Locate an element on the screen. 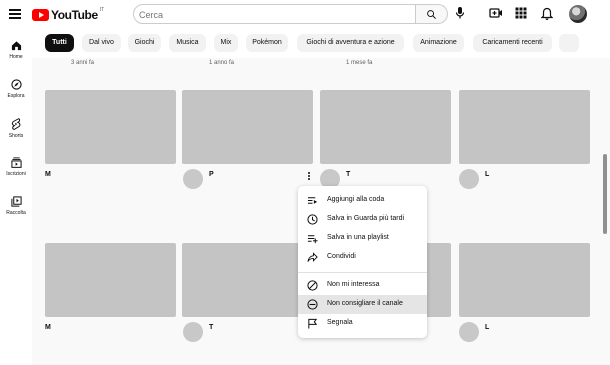  country-code: IT is located at coordinates (102, 10).